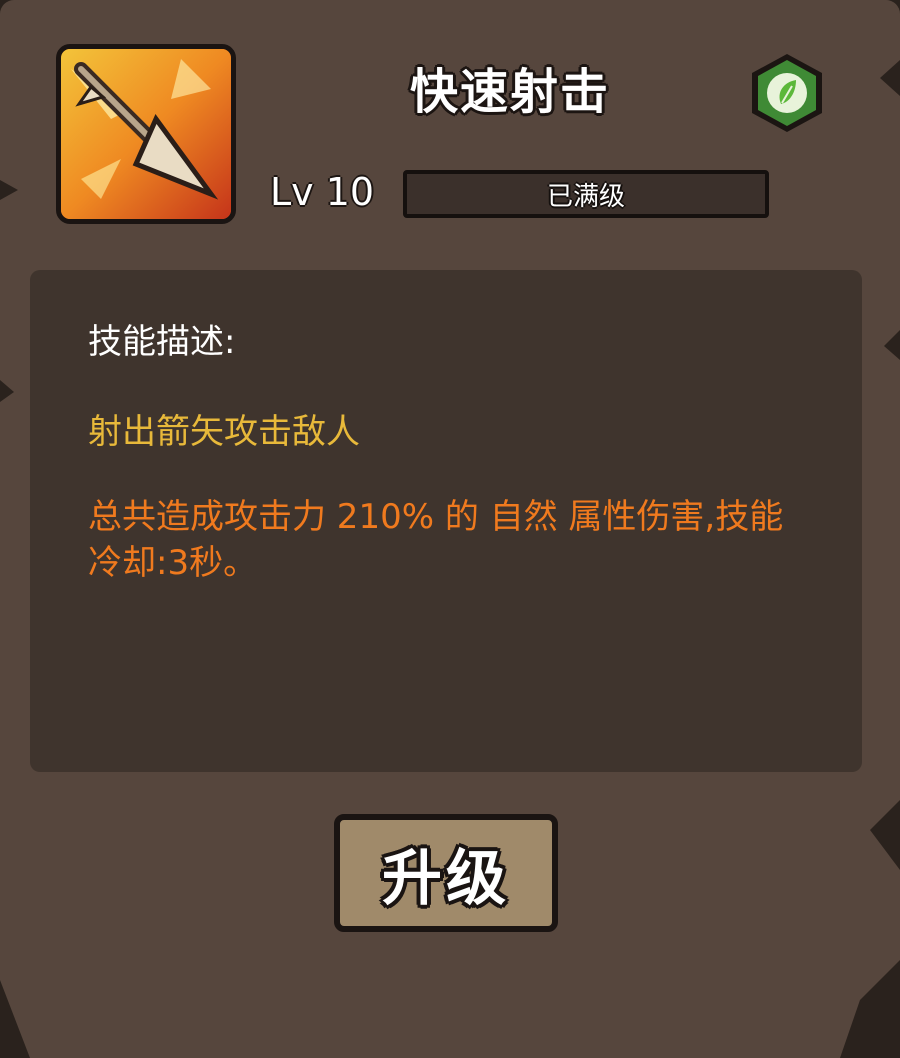 This screenshot has width=900, height=1058. Describe the element at coordinates (446, 878) in the screenshot. I see `upgrade-button-label: 升级` at that location.